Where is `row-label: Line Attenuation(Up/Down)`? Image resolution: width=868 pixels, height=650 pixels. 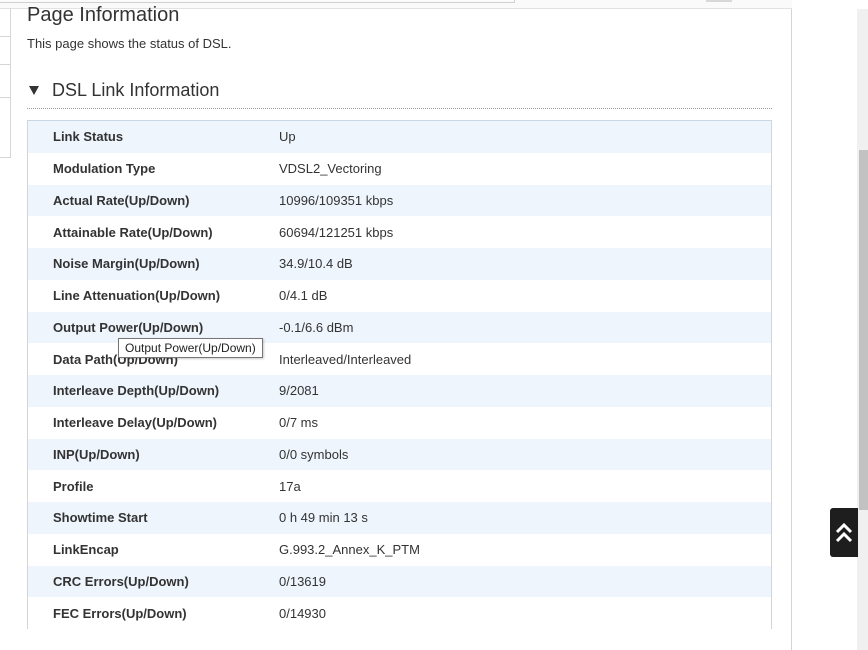
row-label: Line Attenuation(Up/Down) is located at coordinates (137, 296).